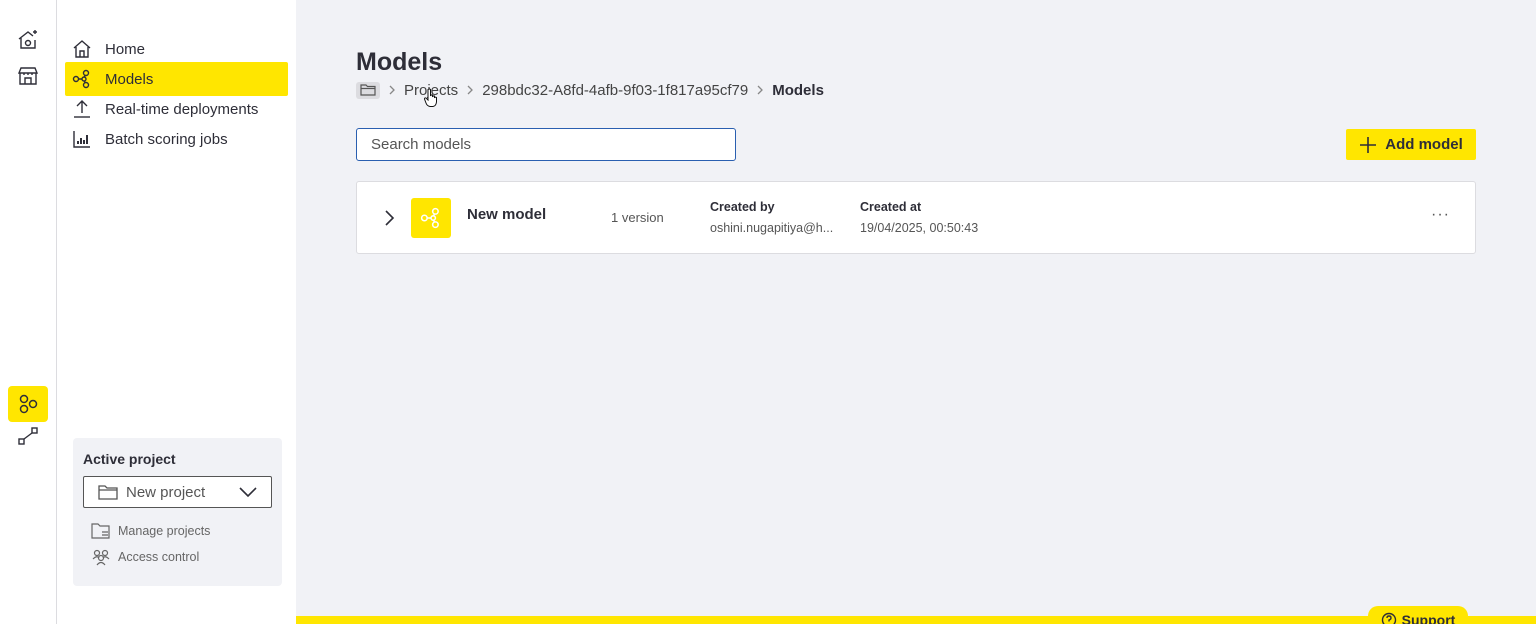 The image size is (1536, 624). I want to click on manage-projects-icon, so click(101, 531).